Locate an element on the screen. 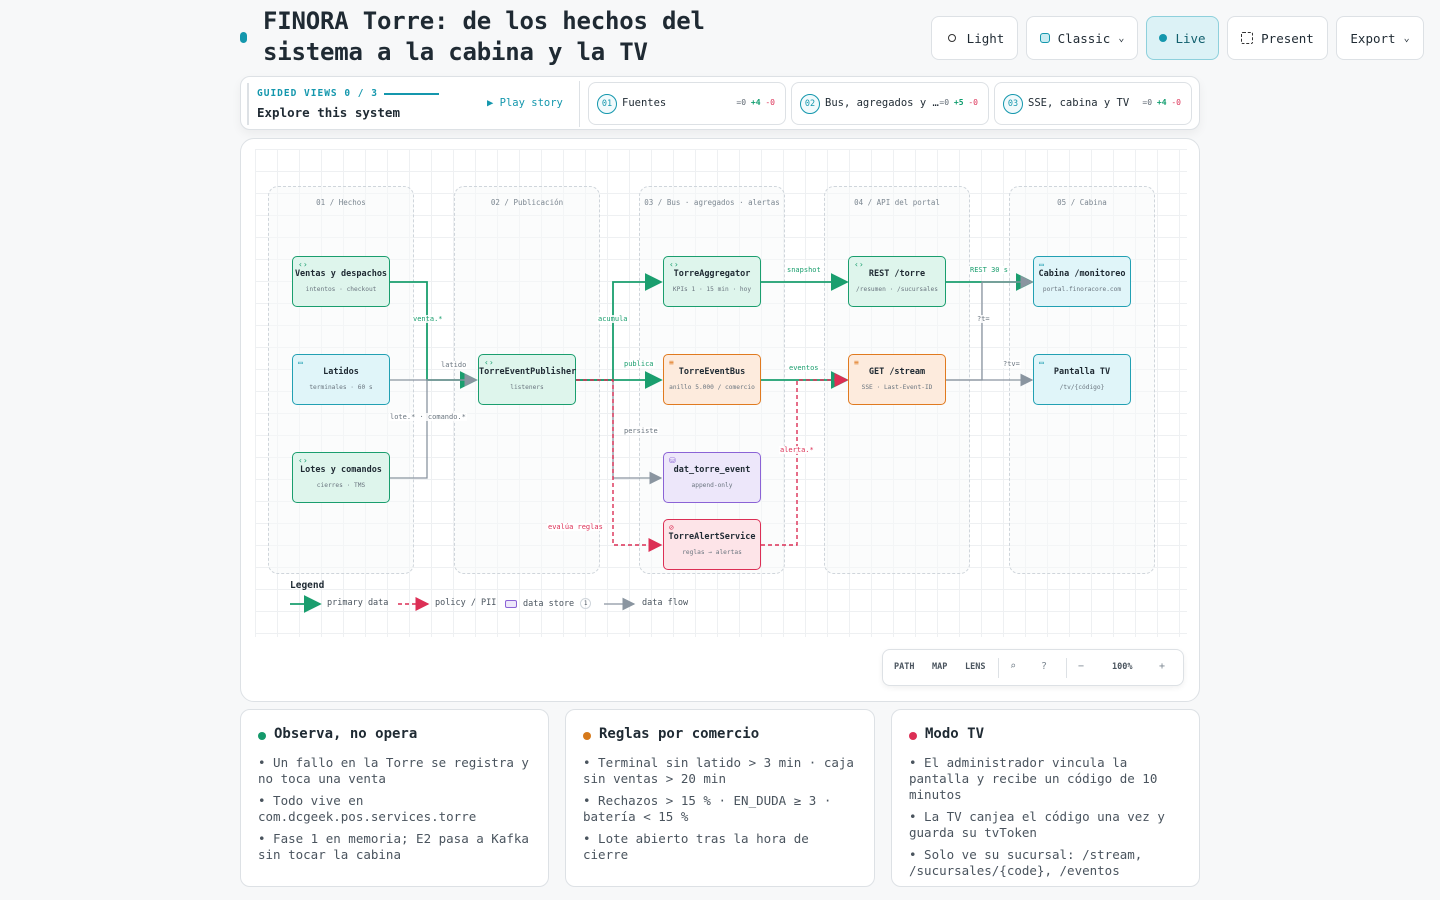  play-story-label: Play story is located at coordinates (531, 103).